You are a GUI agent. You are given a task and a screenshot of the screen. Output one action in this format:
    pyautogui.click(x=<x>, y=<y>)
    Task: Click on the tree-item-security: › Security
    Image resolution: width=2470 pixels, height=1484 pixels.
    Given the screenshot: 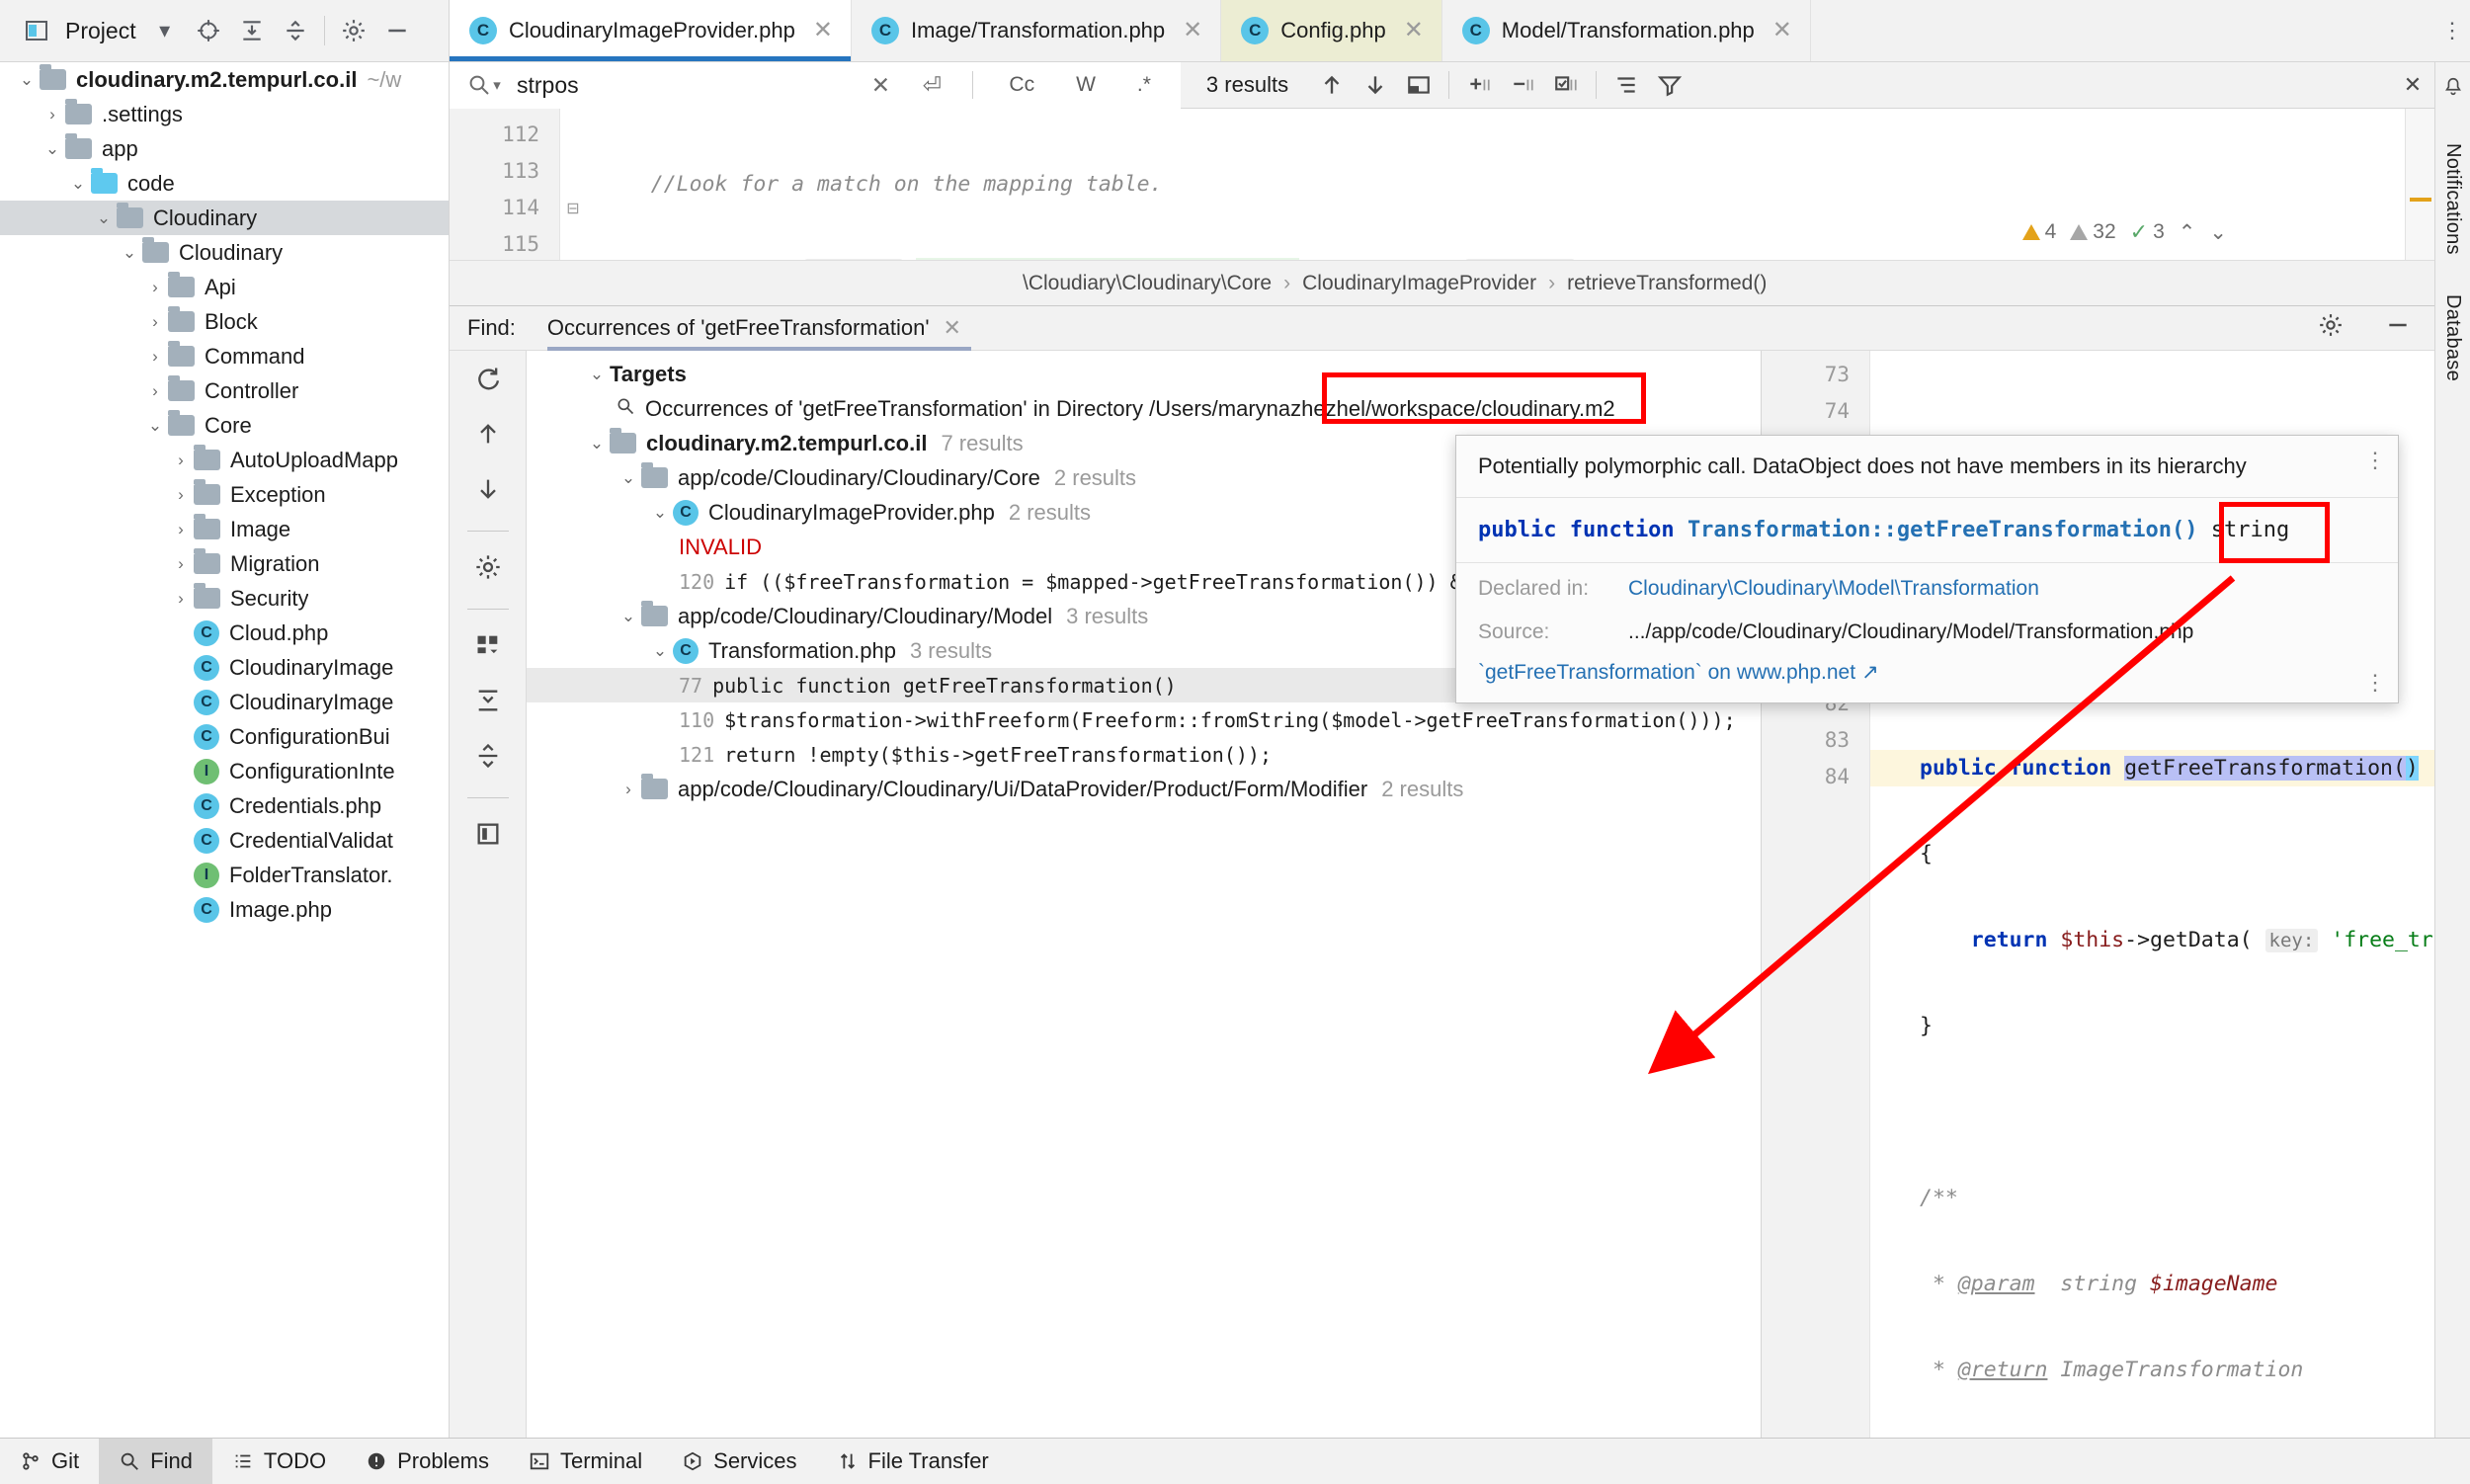 What is the action you would take?
    pyautogui.click(x=224, y=598)
    